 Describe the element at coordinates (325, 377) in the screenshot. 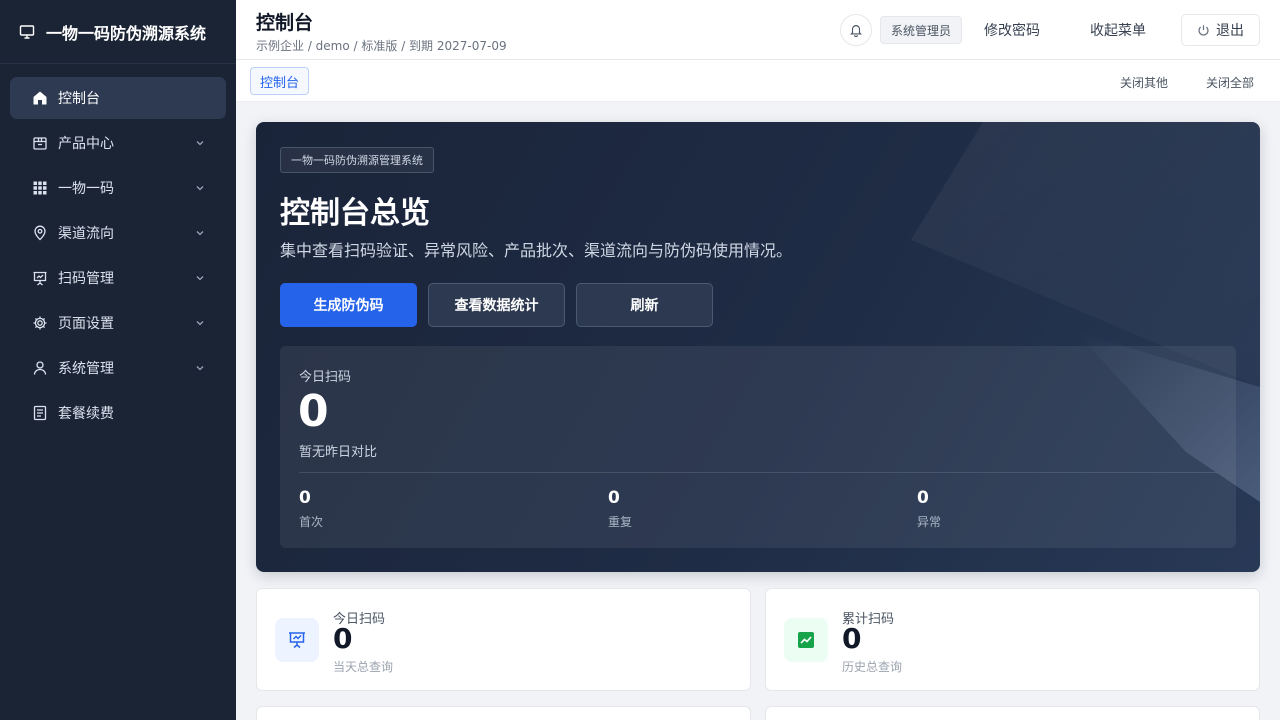

I see `today-scan-label: 今日扫码` at that location.